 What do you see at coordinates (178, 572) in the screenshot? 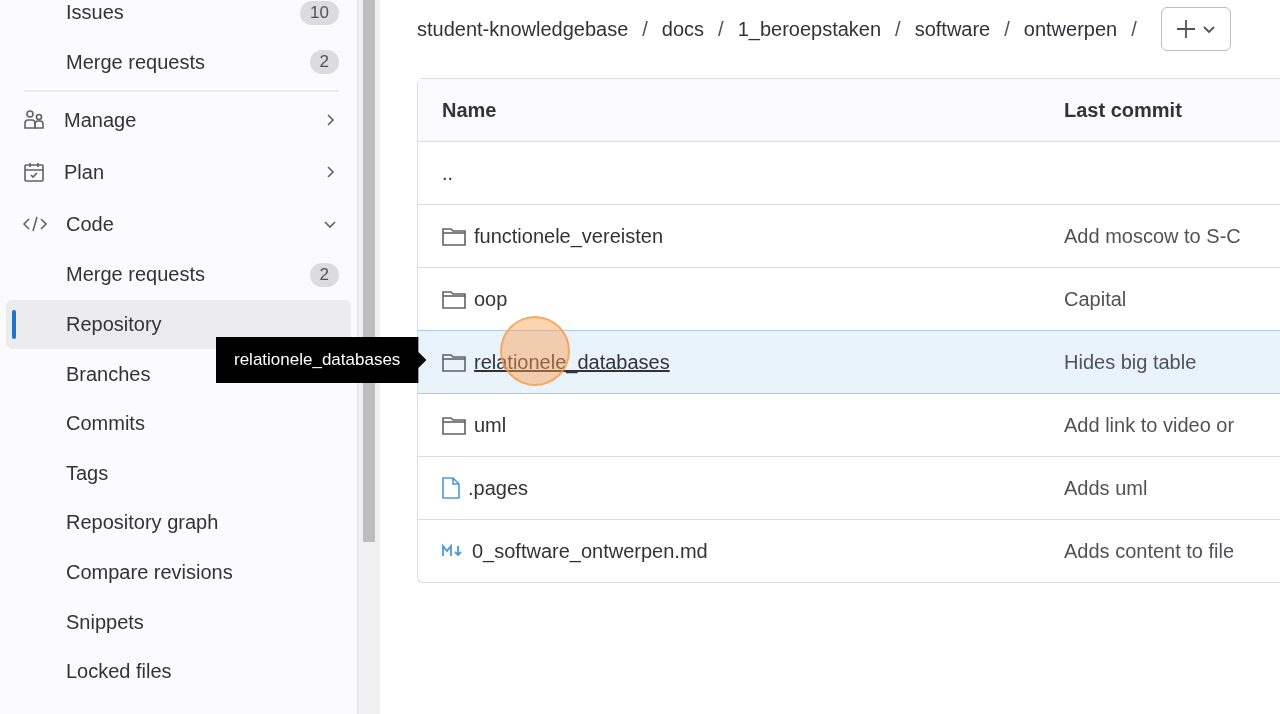
I see `nav-item: Compare revisions` at bounding box center [178, 572].